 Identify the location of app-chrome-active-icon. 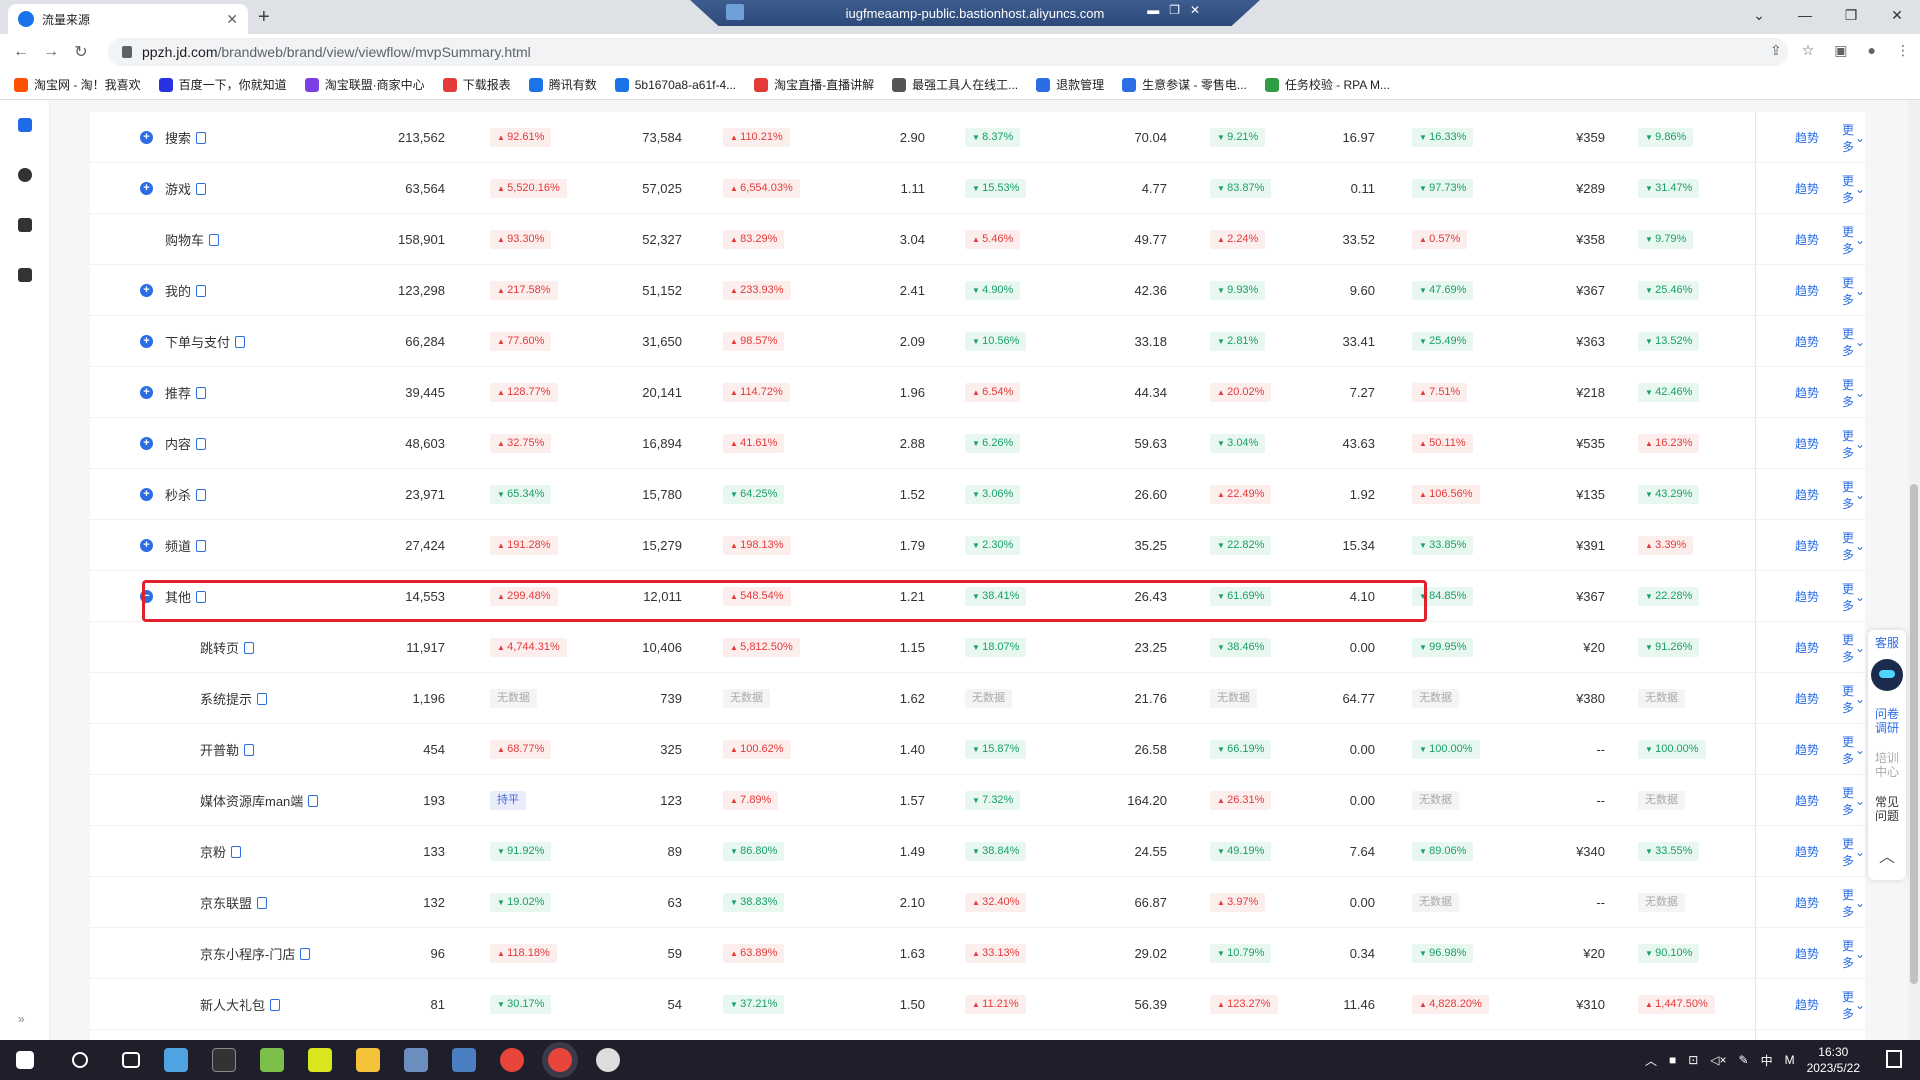
(560, 1060).